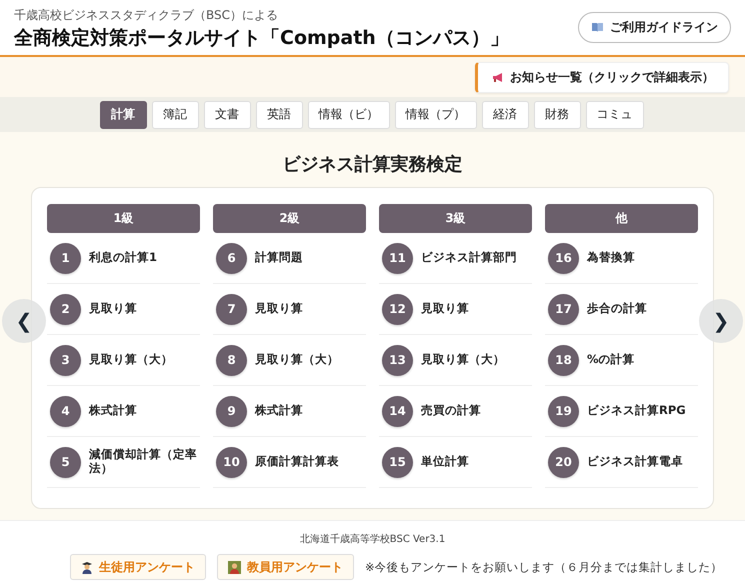  Describe the element at coordinates (123, 411) in the screenshot. I see `list-item: 4 株式計算` at that location.